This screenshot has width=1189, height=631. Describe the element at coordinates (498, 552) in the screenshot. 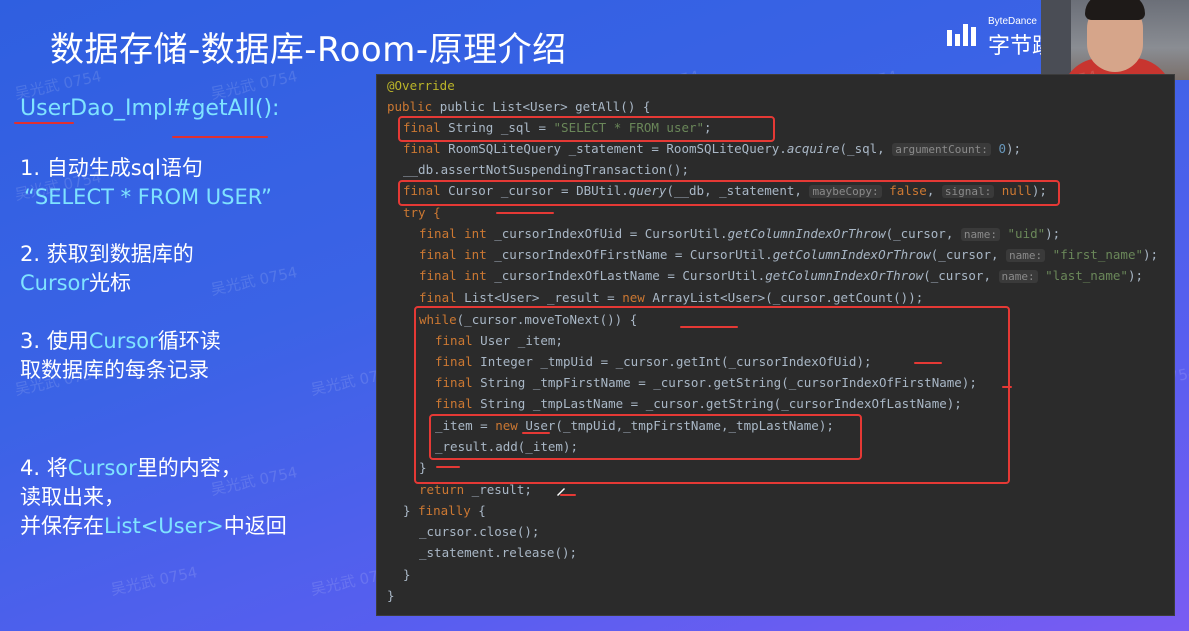

I see `code-line: _statement.release();` at that location.